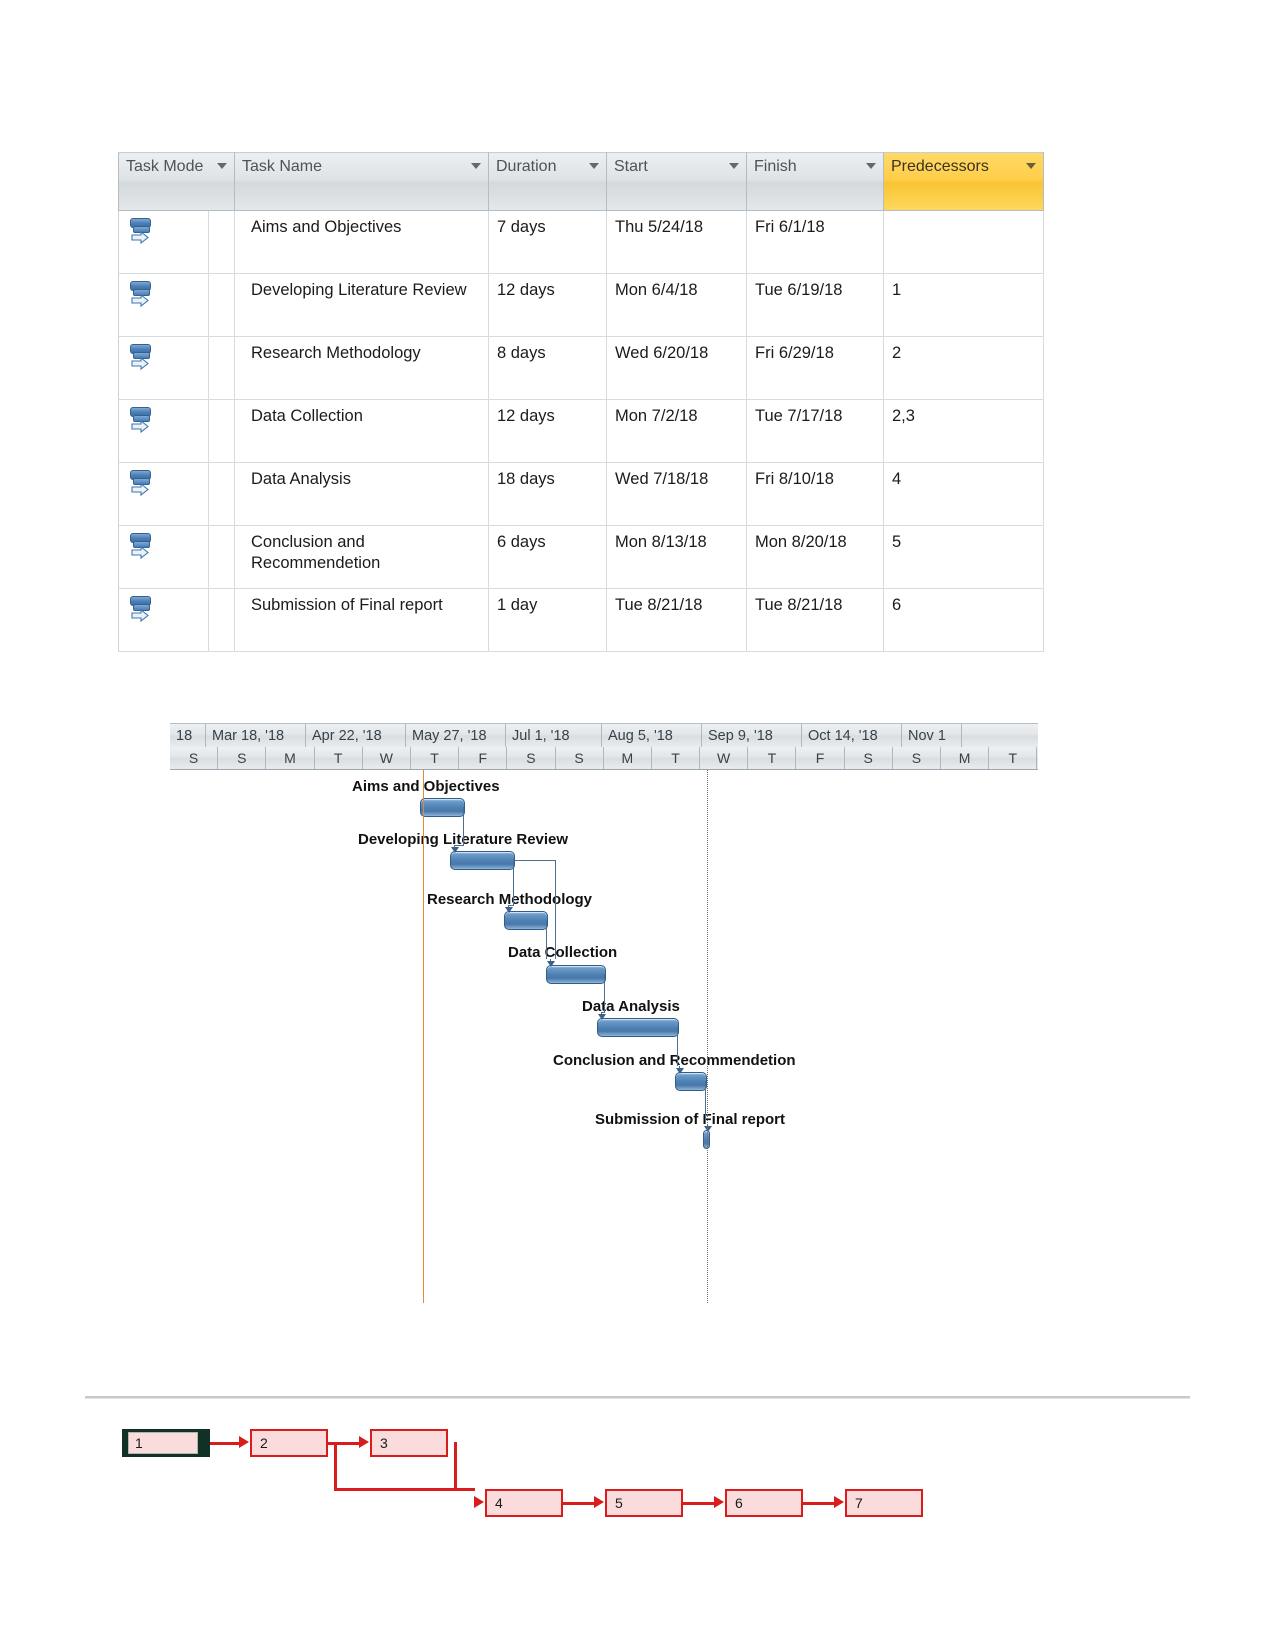  Describe the element at coordinates (409, 1443) in the screenshot. I see `network-node: 3` at that location.